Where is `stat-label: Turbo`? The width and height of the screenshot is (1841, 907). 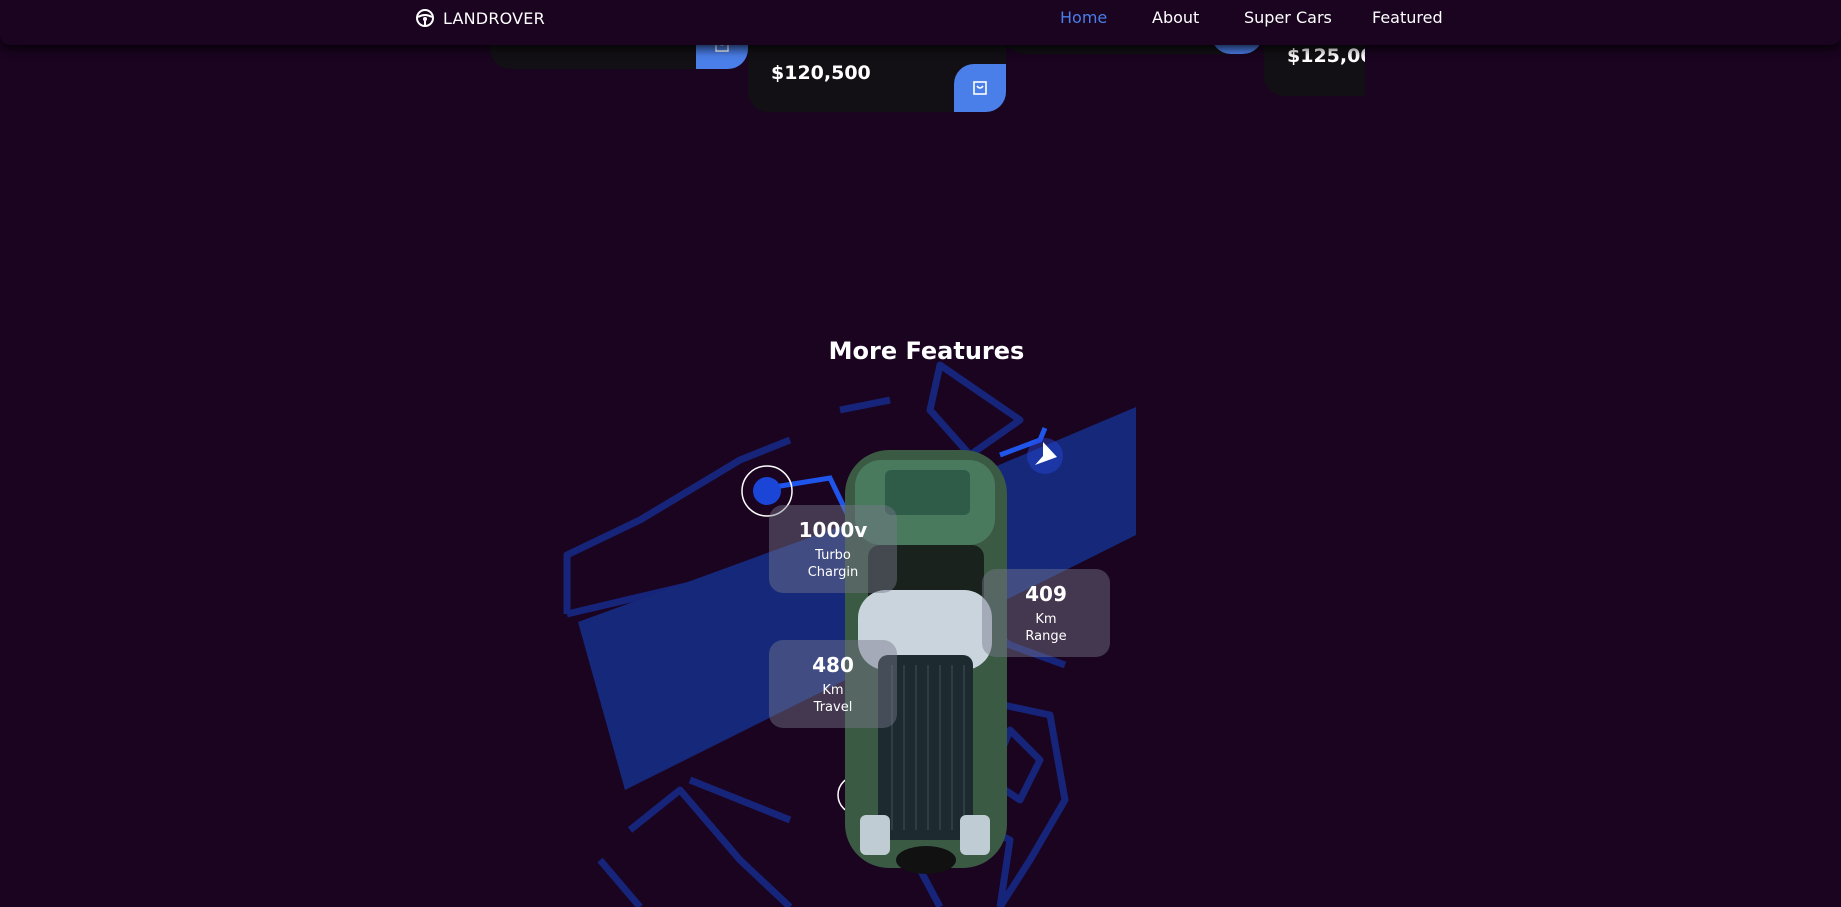 stat-label: Turbo is located at coordinates (833, 555).